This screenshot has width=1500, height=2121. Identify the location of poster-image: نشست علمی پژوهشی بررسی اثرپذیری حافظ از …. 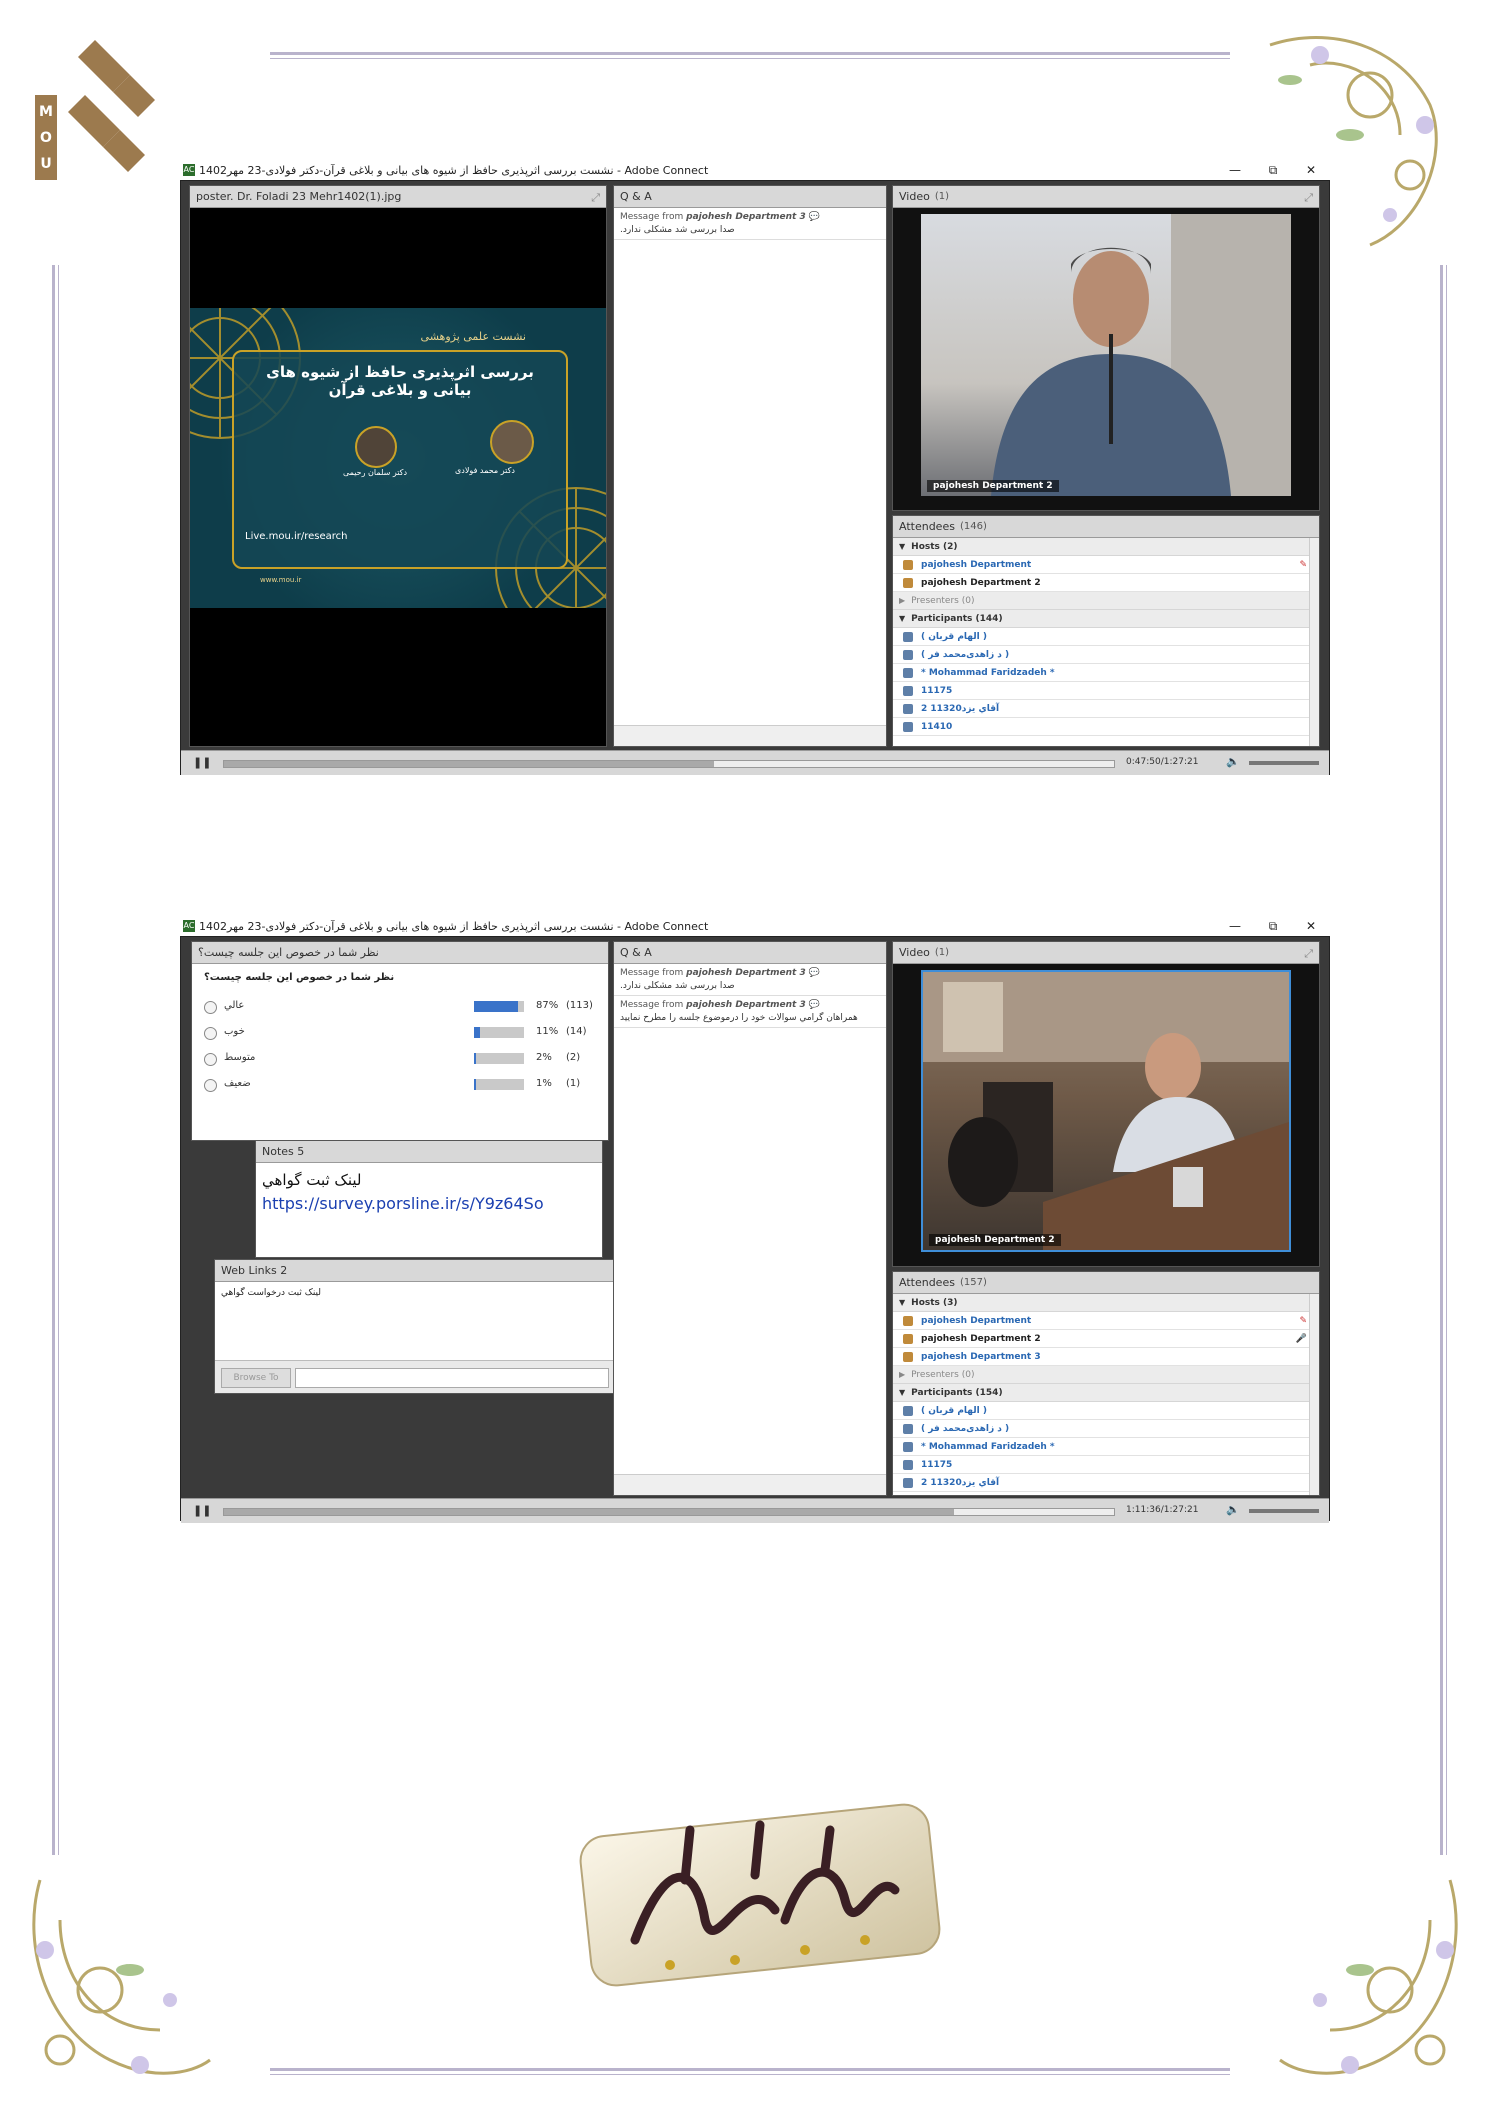
(398, 458).